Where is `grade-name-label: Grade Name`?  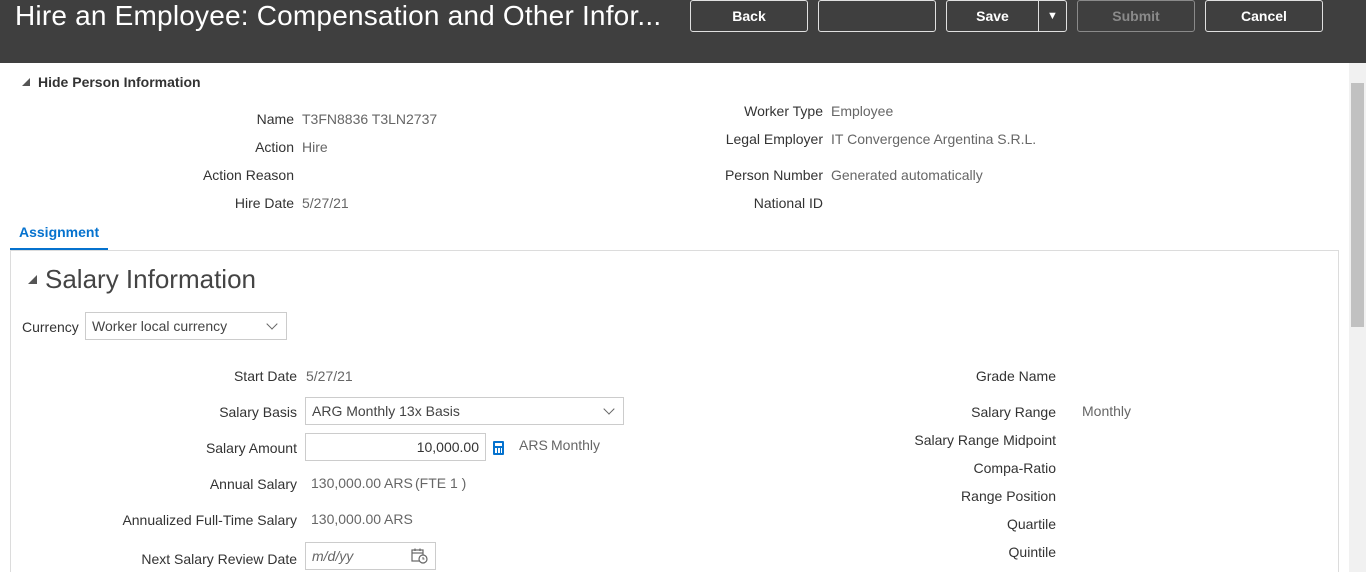 grade-name-label: Grade Name is located at coordinates (1015, 376).